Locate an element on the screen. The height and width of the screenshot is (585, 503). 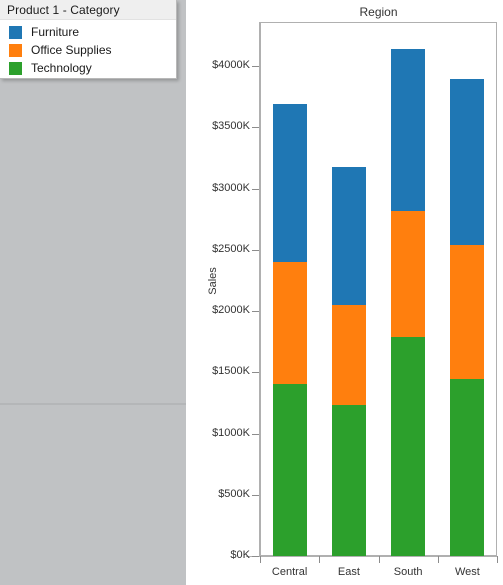
legend-title: Product 1 - Category is located at coordinates (63, 9).